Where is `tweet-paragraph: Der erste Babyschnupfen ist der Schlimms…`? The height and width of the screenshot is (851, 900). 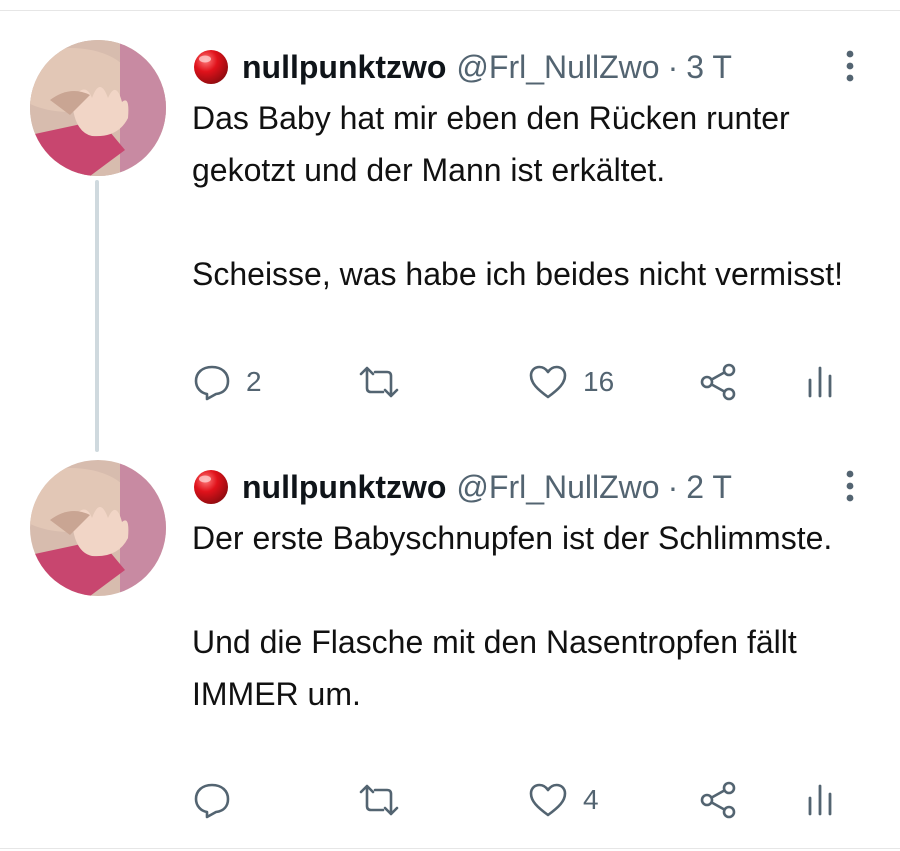
tweet-paragraph: Der erste Babyschnupfen ist der Schlimms… is located at coordinates (512, 538).